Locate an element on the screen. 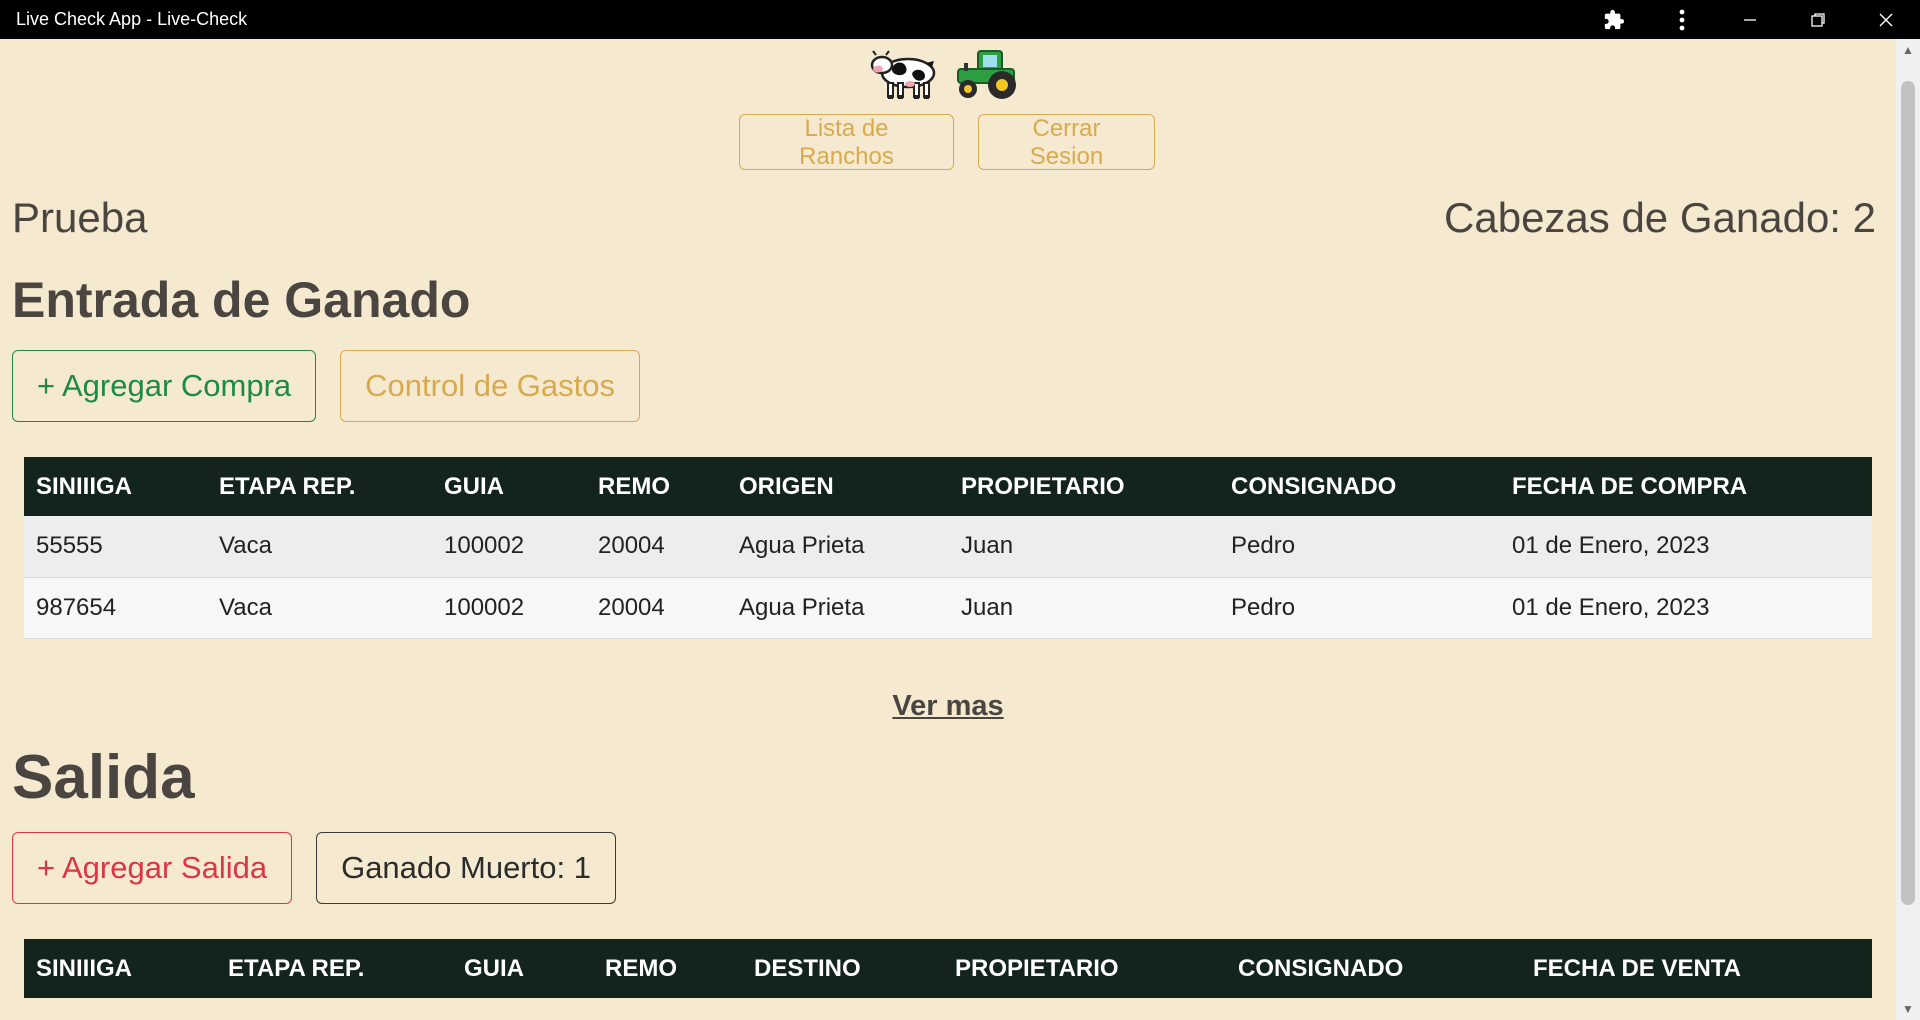  scroll-up-icon: ▲ is located at coordinates (1908, 50).